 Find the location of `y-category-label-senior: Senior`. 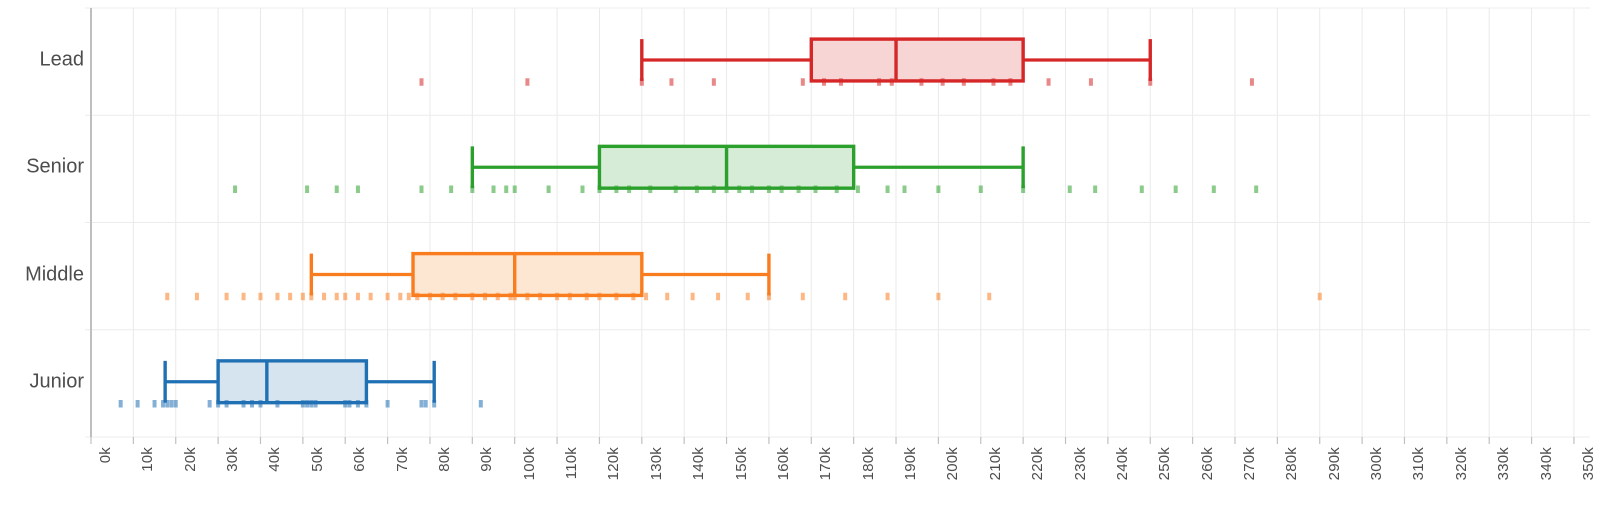

y-category-label-senior: Senior is located at coordinates (55, 166).